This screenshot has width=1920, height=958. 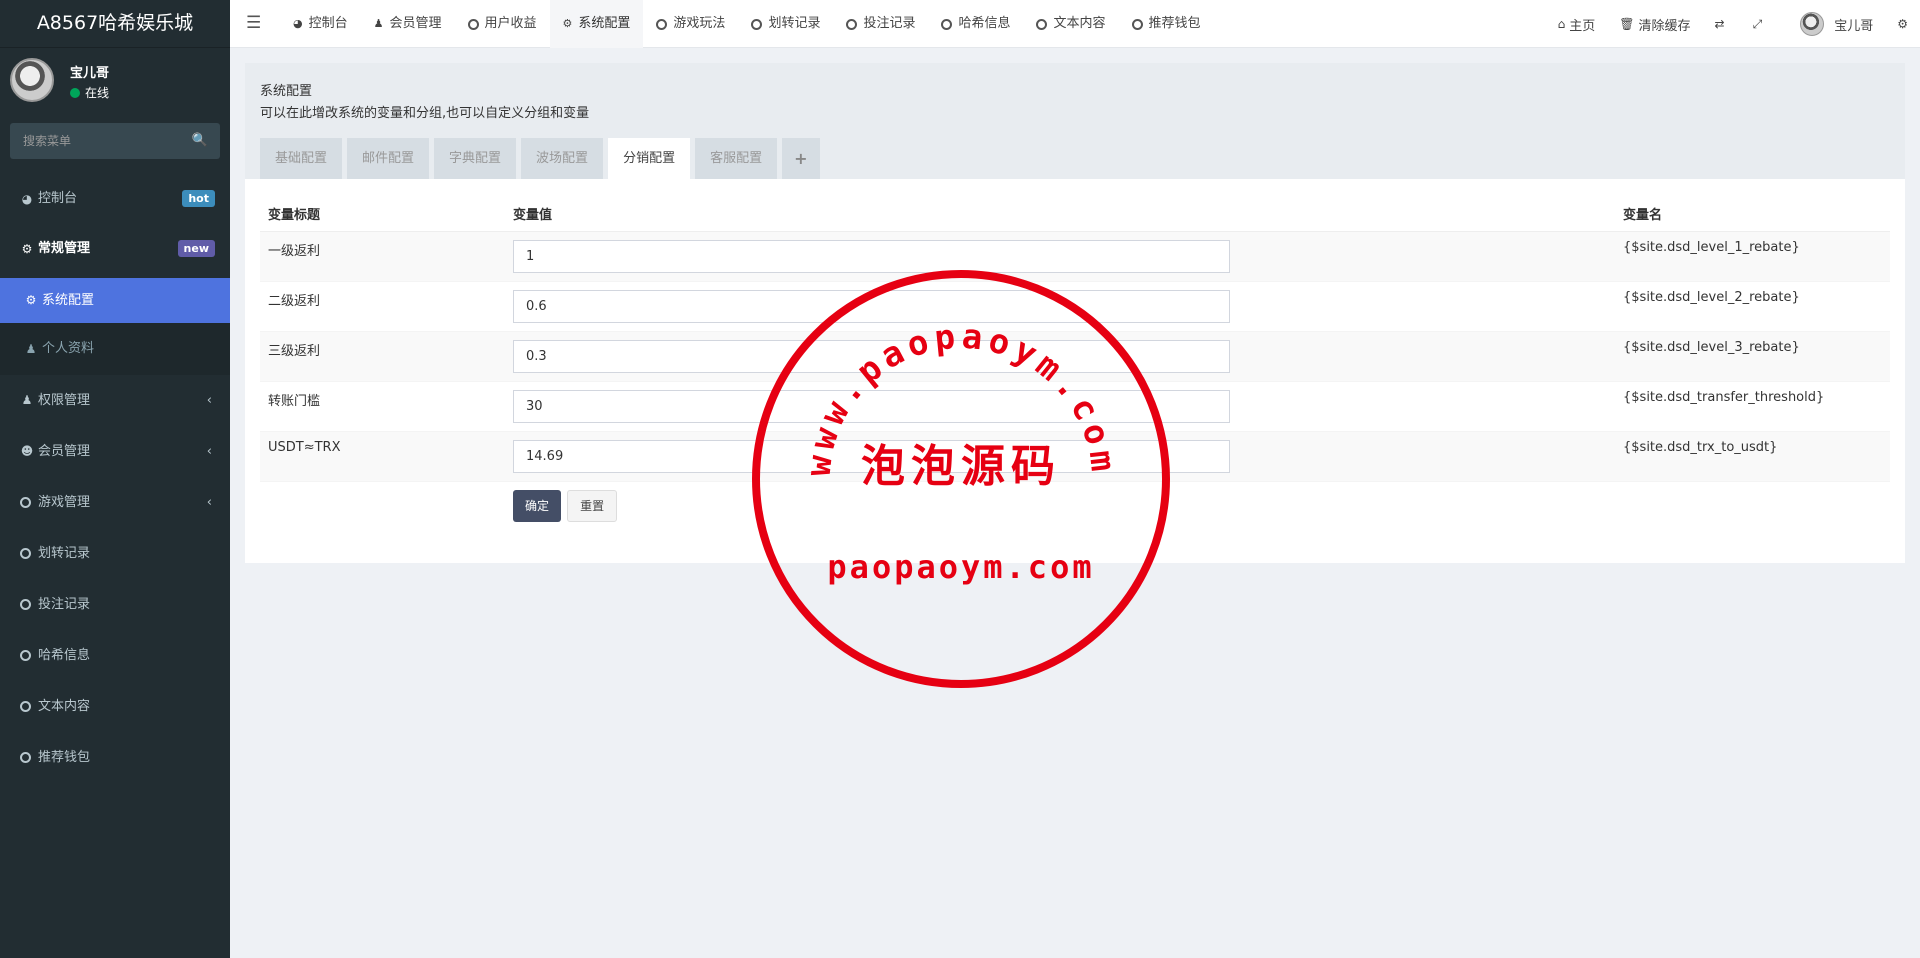 What do you see at coordinates (58, 198) in the screenshot?
I see `sidebar-item-label: 控制台` at bounding box center [58, 198].